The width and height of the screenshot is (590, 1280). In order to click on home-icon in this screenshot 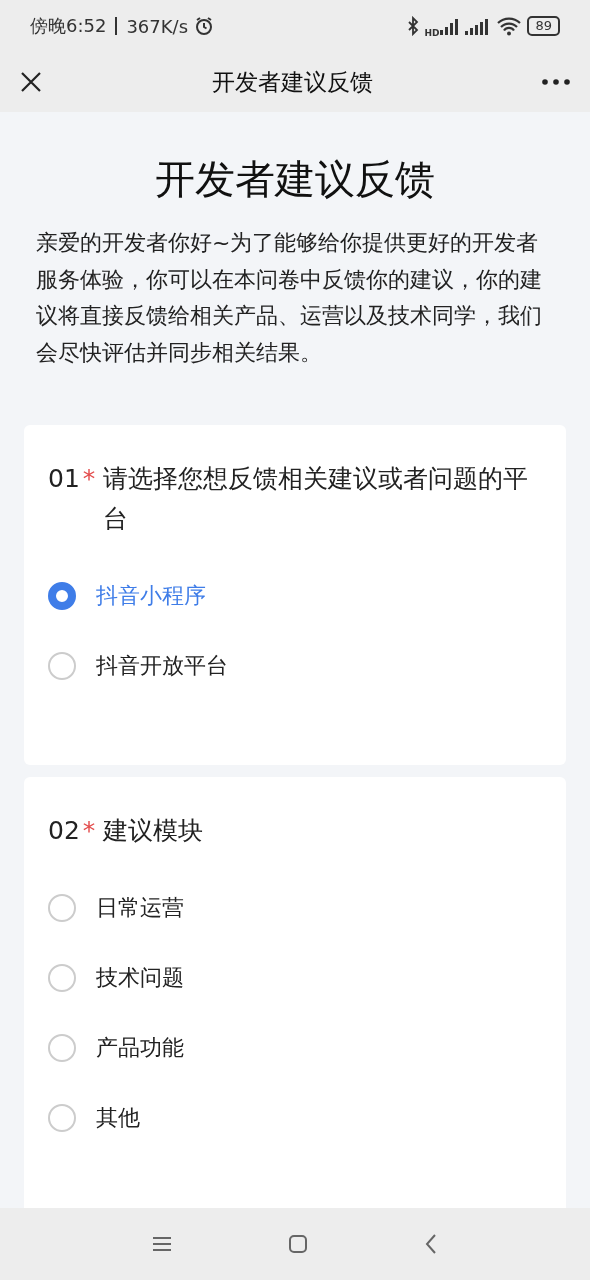, I will do `click(298, 1244)`.